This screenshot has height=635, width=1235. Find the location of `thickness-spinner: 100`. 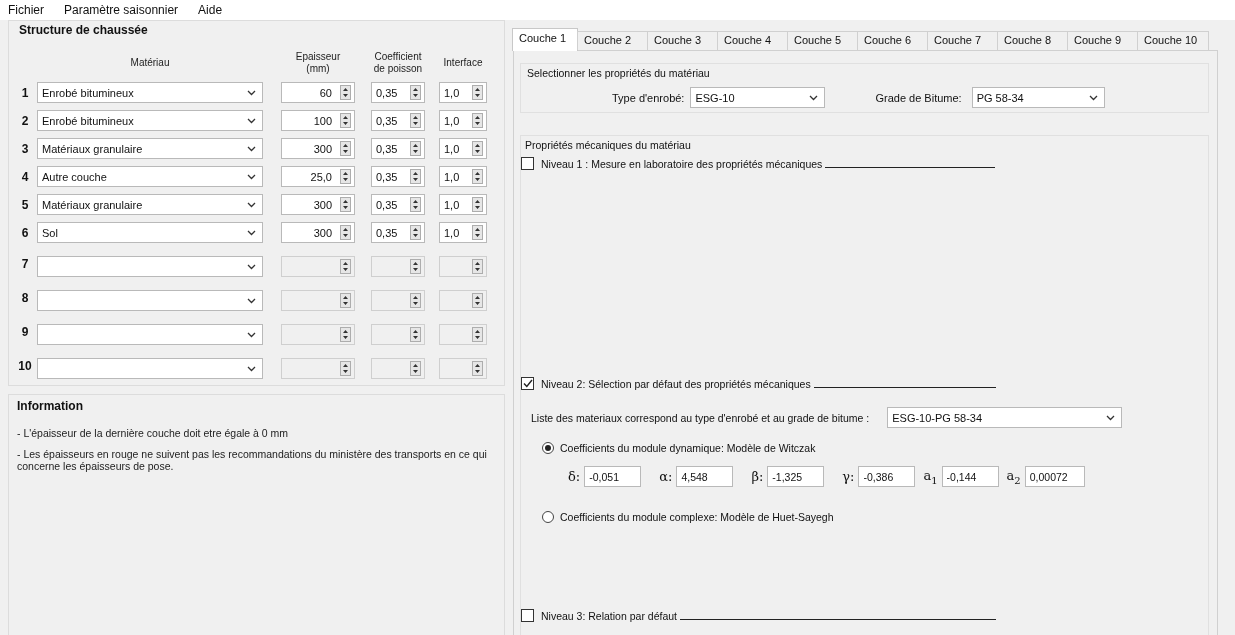

thickness-spinner: 100 is located at coordinates (318, 120).